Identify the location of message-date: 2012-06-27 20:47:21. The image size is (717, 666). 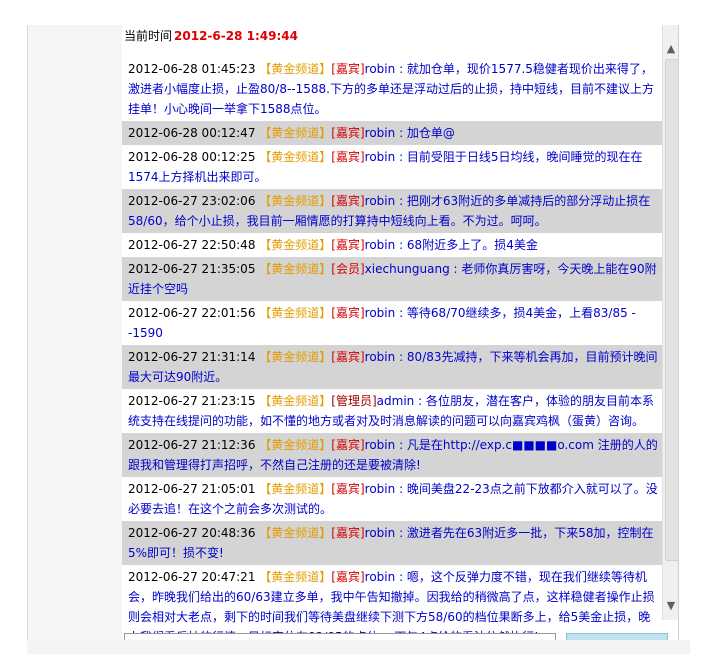
(192, 577).